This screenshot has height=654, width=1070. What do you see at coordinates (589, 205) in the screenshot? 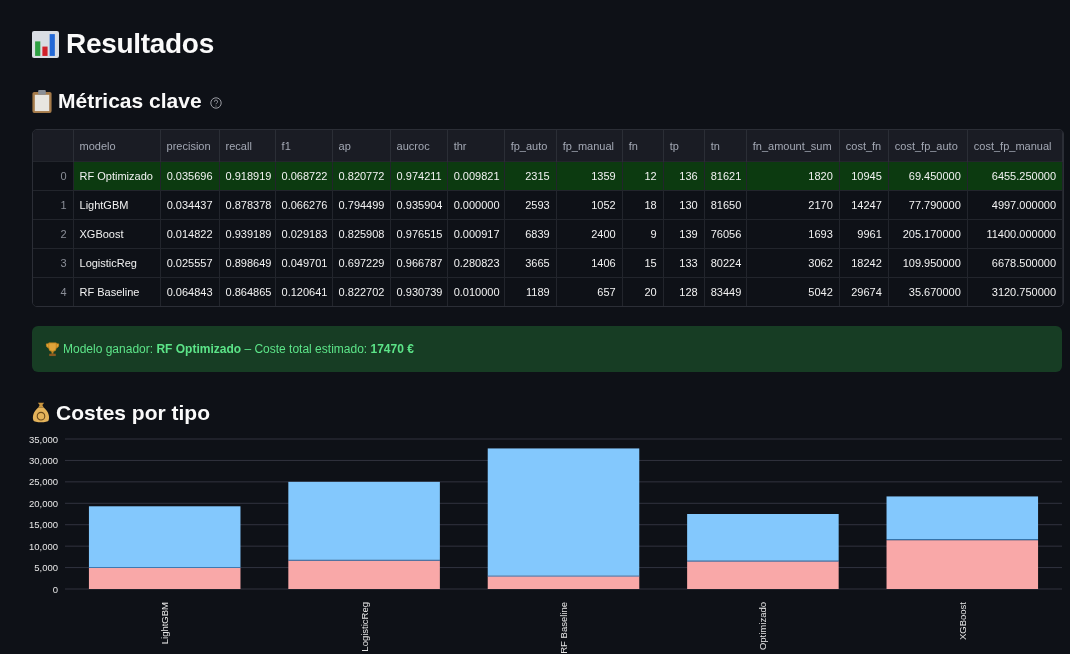
I see `table-cell: 1052` at bounding box center [589, 205].